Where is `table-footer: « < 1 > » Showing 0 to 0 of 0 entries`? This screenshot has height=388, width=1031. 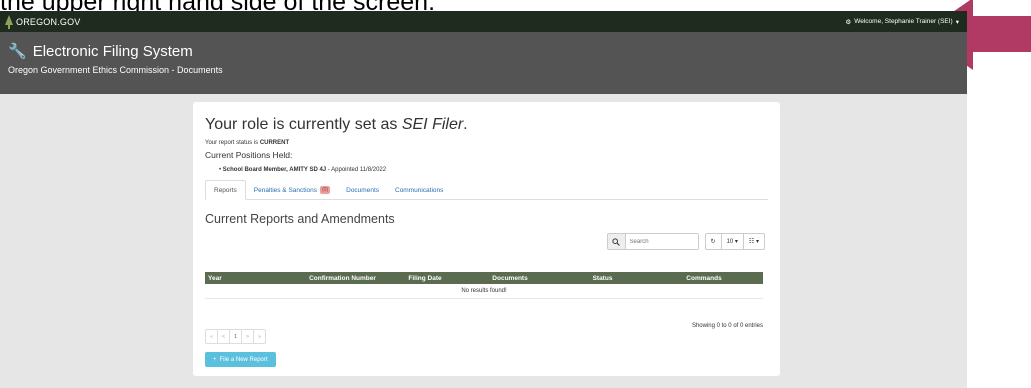 table-footer: « < 1 > » Showing 0 to 0 of 0 entries is located at coordinates (484, 332).